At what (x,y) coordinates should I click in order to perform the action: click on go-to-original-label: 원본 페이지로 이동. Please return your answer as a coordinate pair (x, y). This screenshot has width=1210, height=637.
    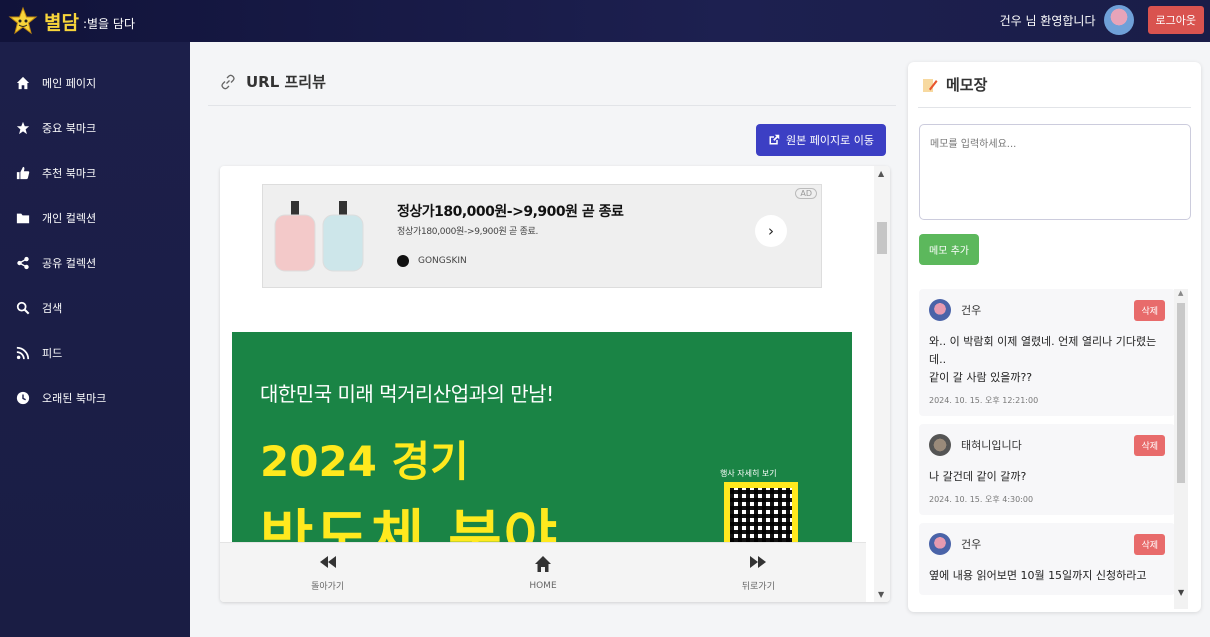
    Looking at the image, I should click on (830, 140).